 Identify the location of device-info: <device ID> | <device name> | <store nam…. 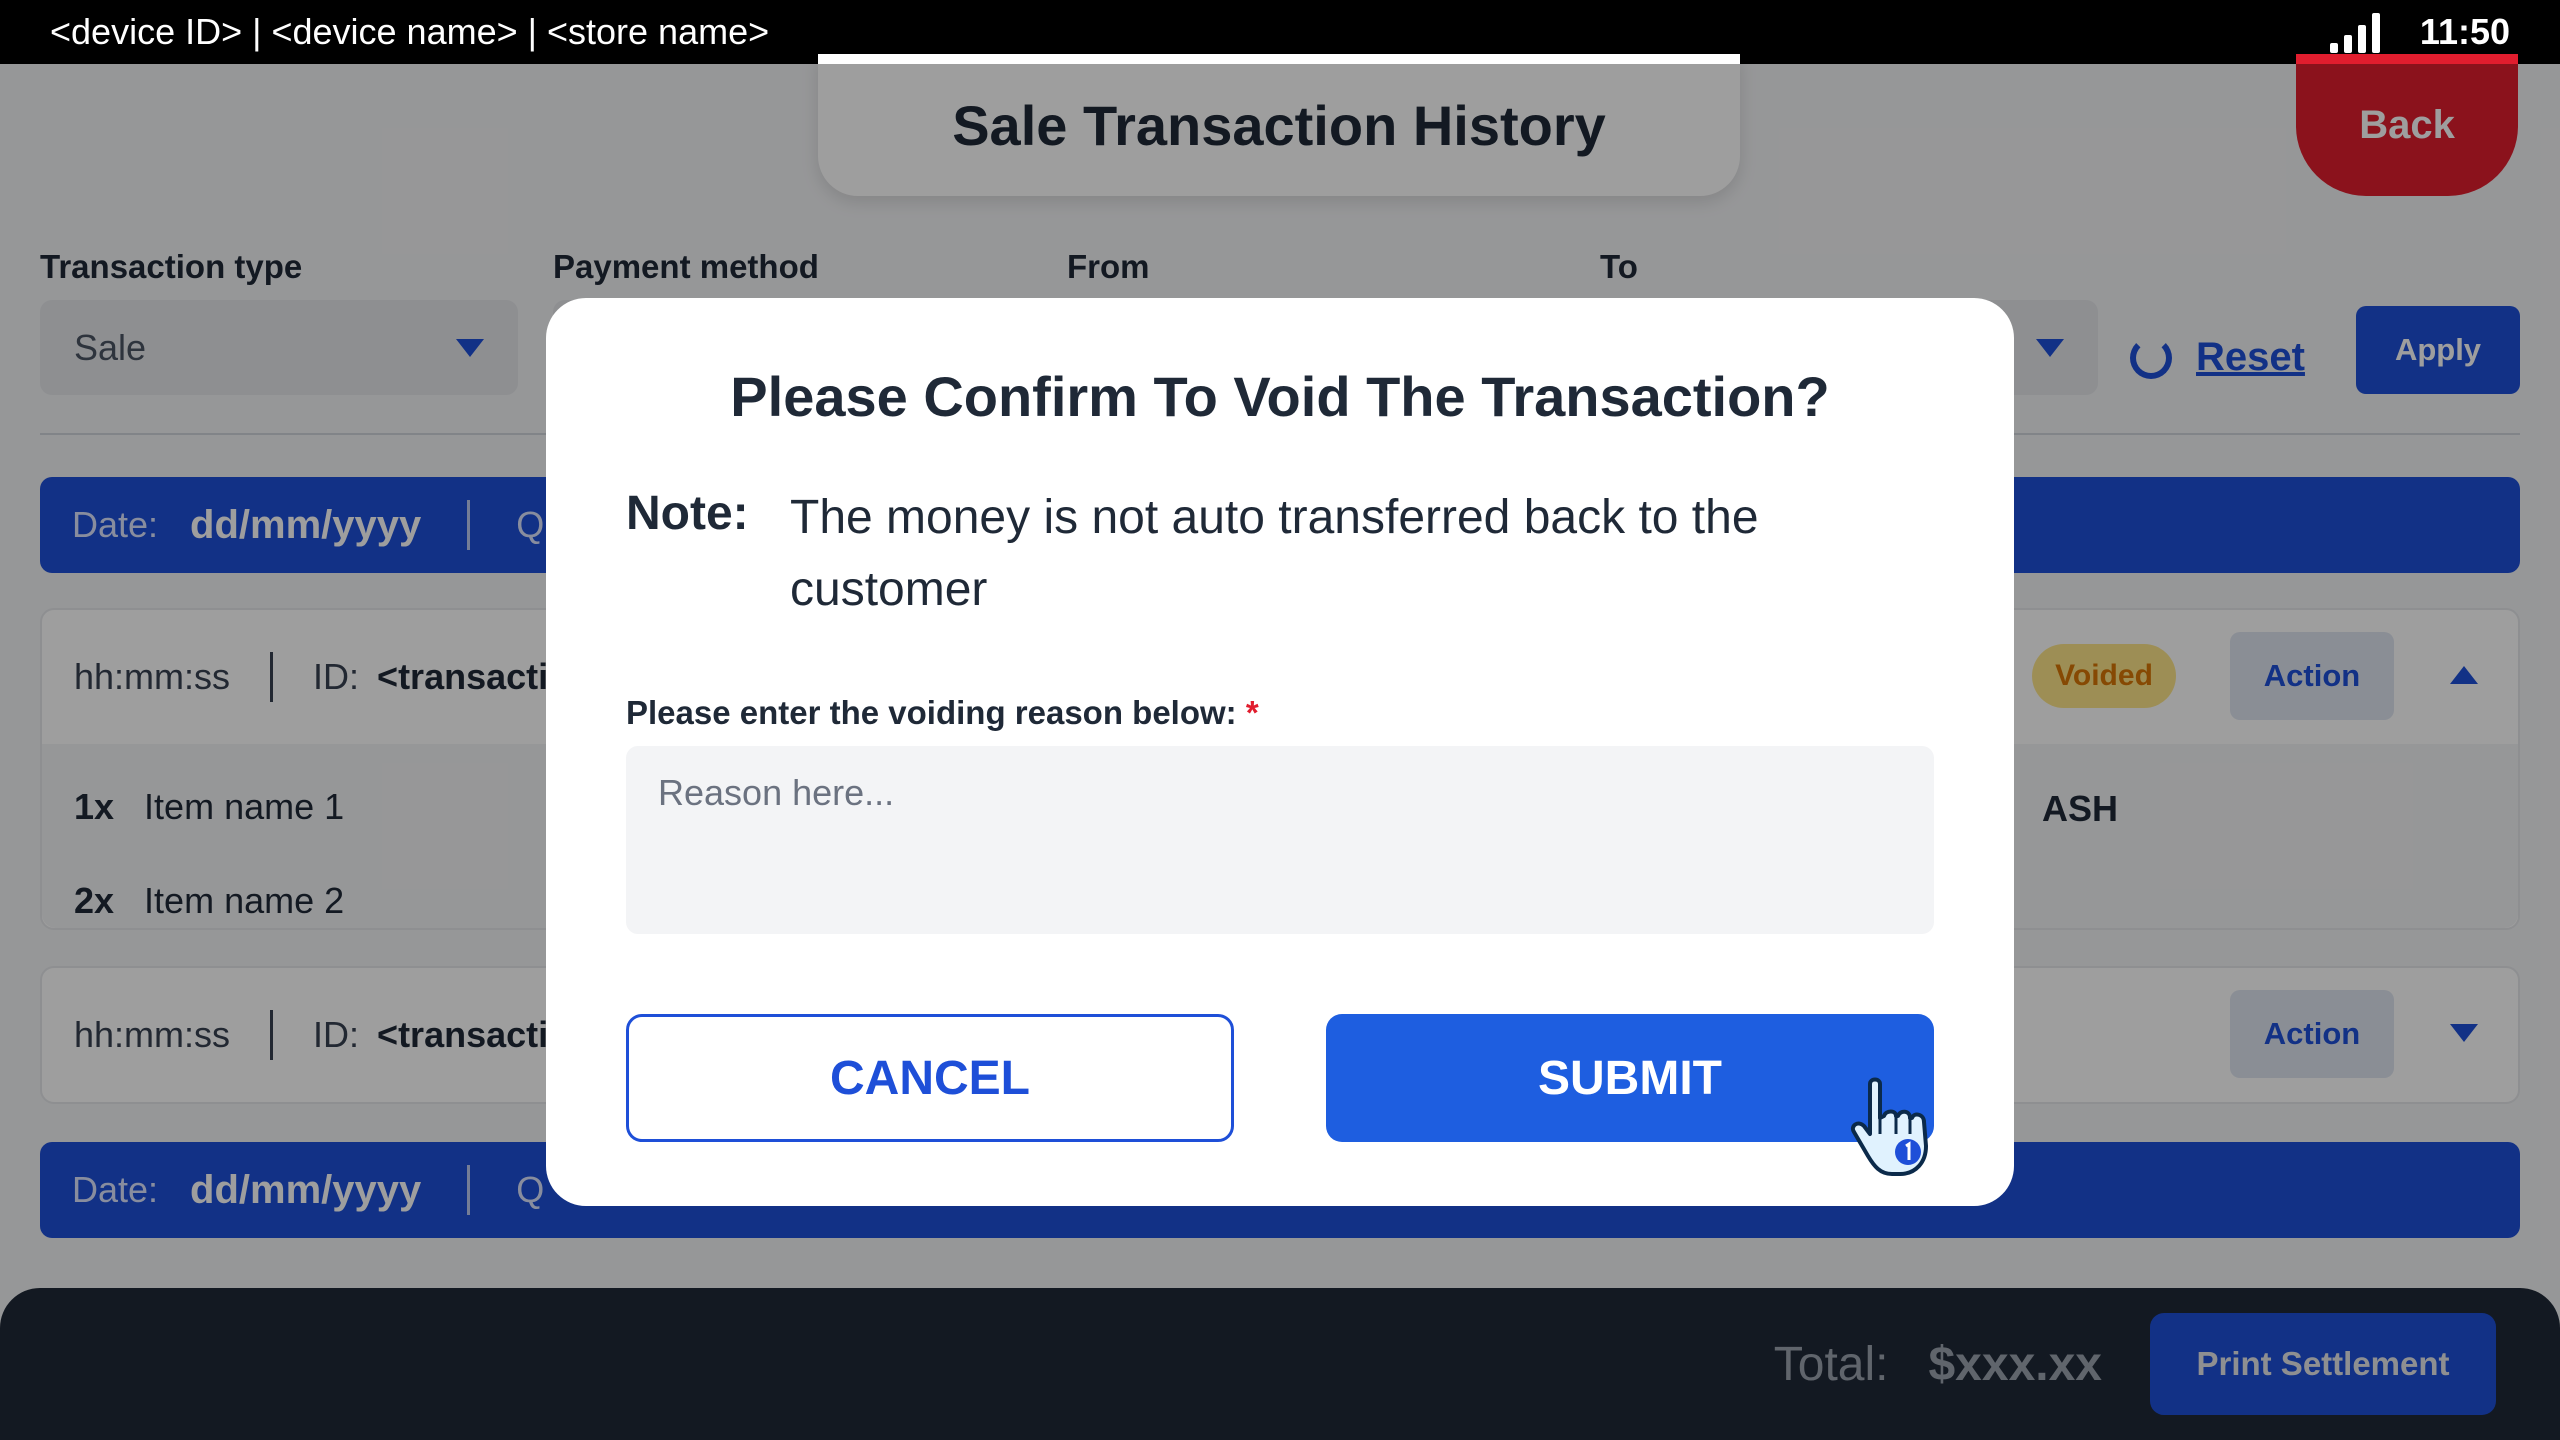
(410, 31).